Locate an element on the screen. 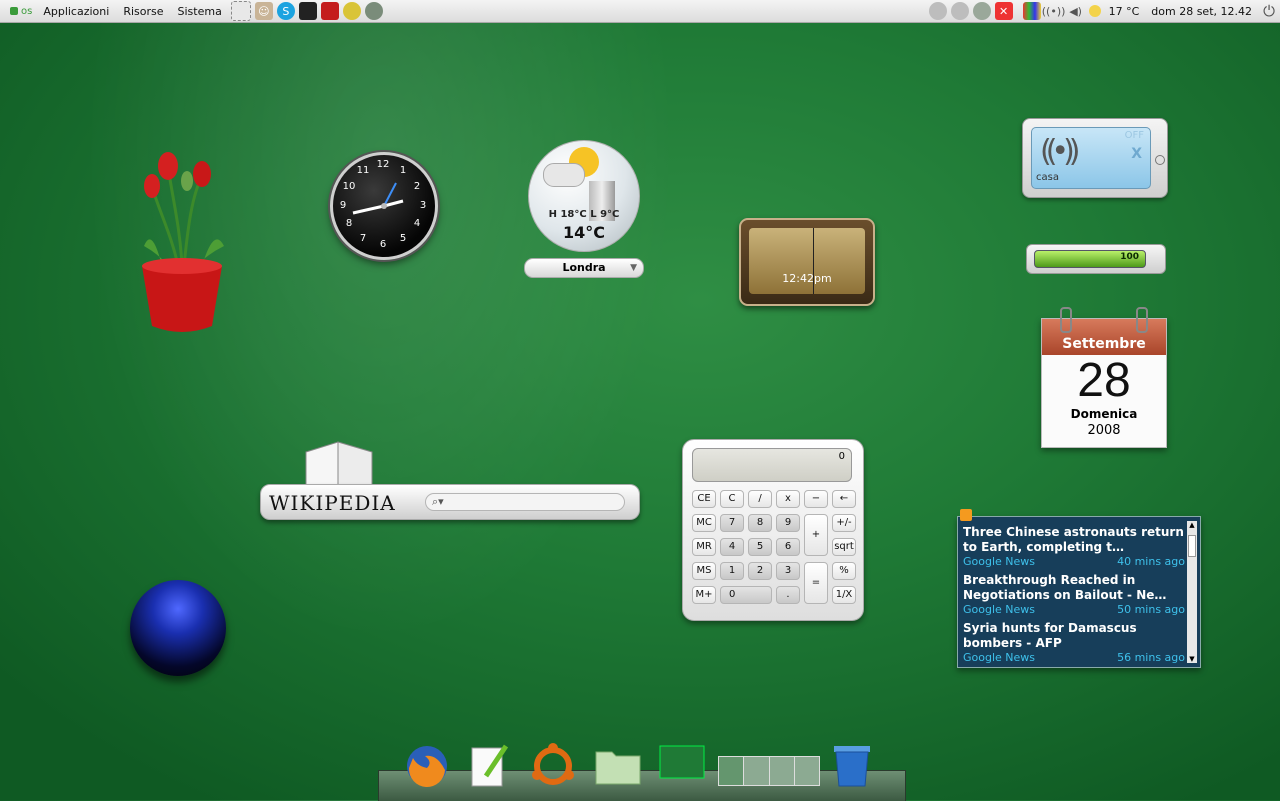  power-icon: ⏻ is located at coordinates (1269, 11).